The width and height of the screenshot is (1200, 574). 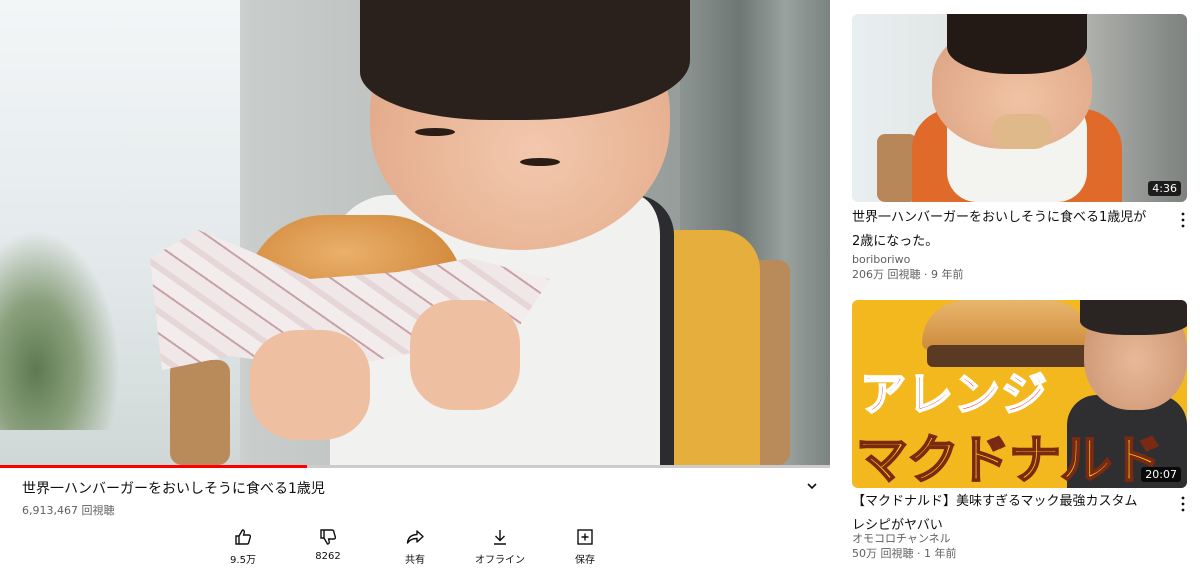 I want to click on share-icon, so click(x=415, y=537).